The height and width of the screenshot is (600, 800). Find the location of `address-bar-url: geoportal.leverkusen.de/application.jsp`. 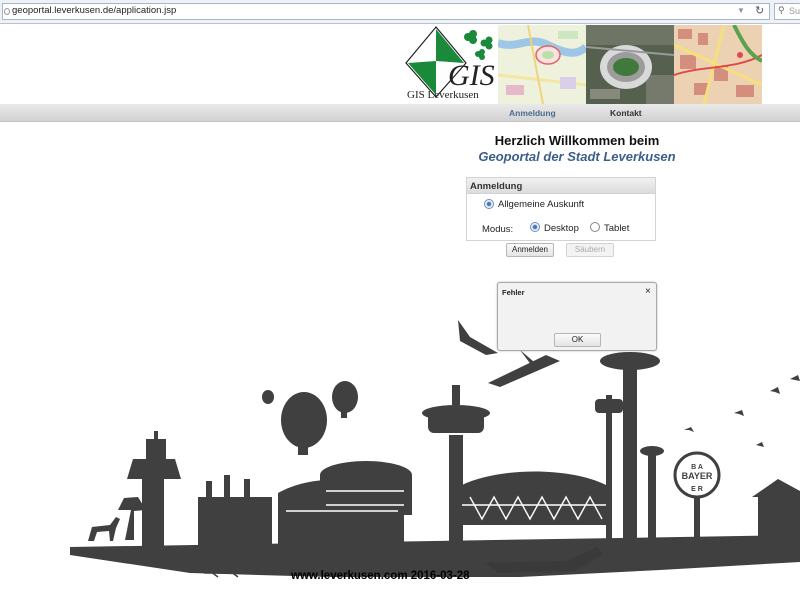

address-bar-url: geoportal.leverkusen.de/application.jsp is located at coordinates (94, 10).